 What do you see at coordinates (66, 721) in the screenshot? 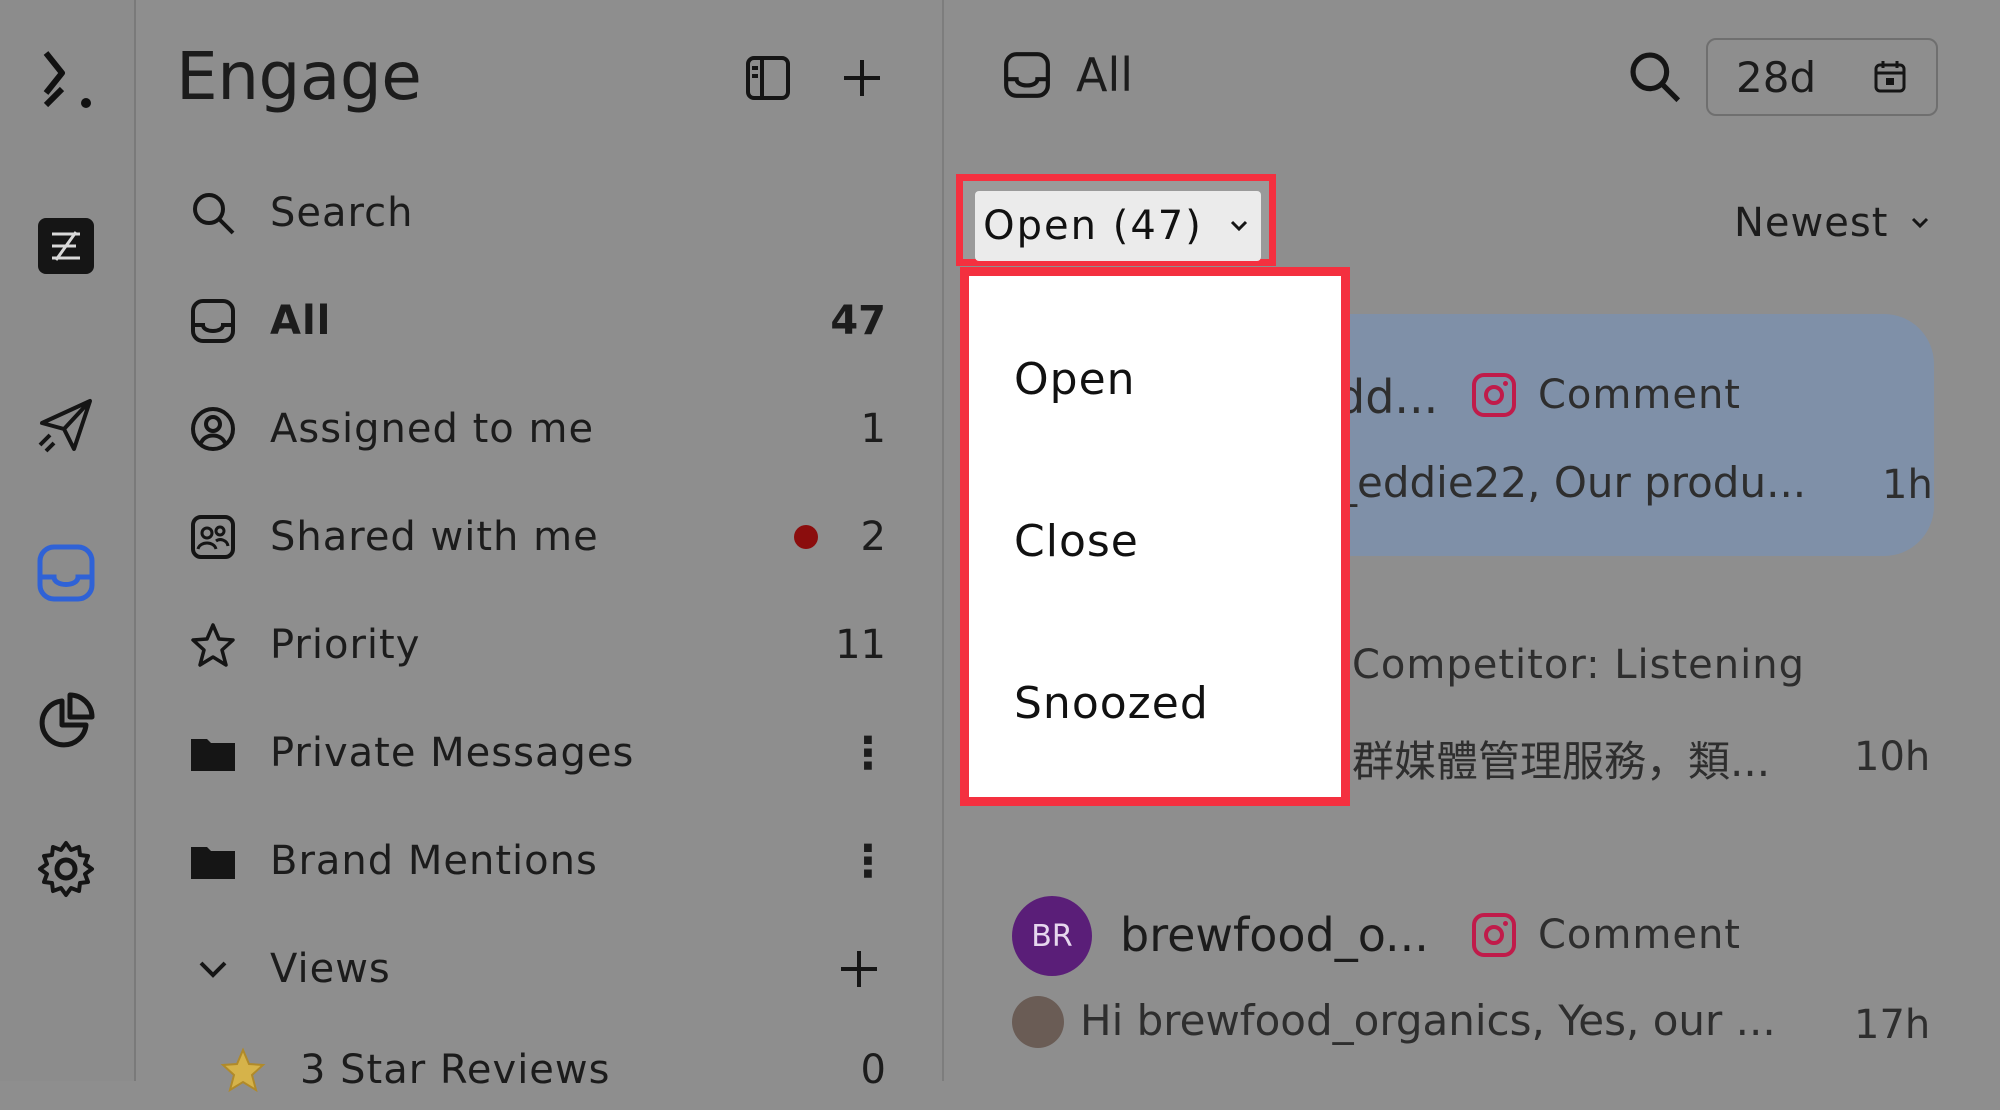
I see `analytics-icon` at bounding box center [66, 721].